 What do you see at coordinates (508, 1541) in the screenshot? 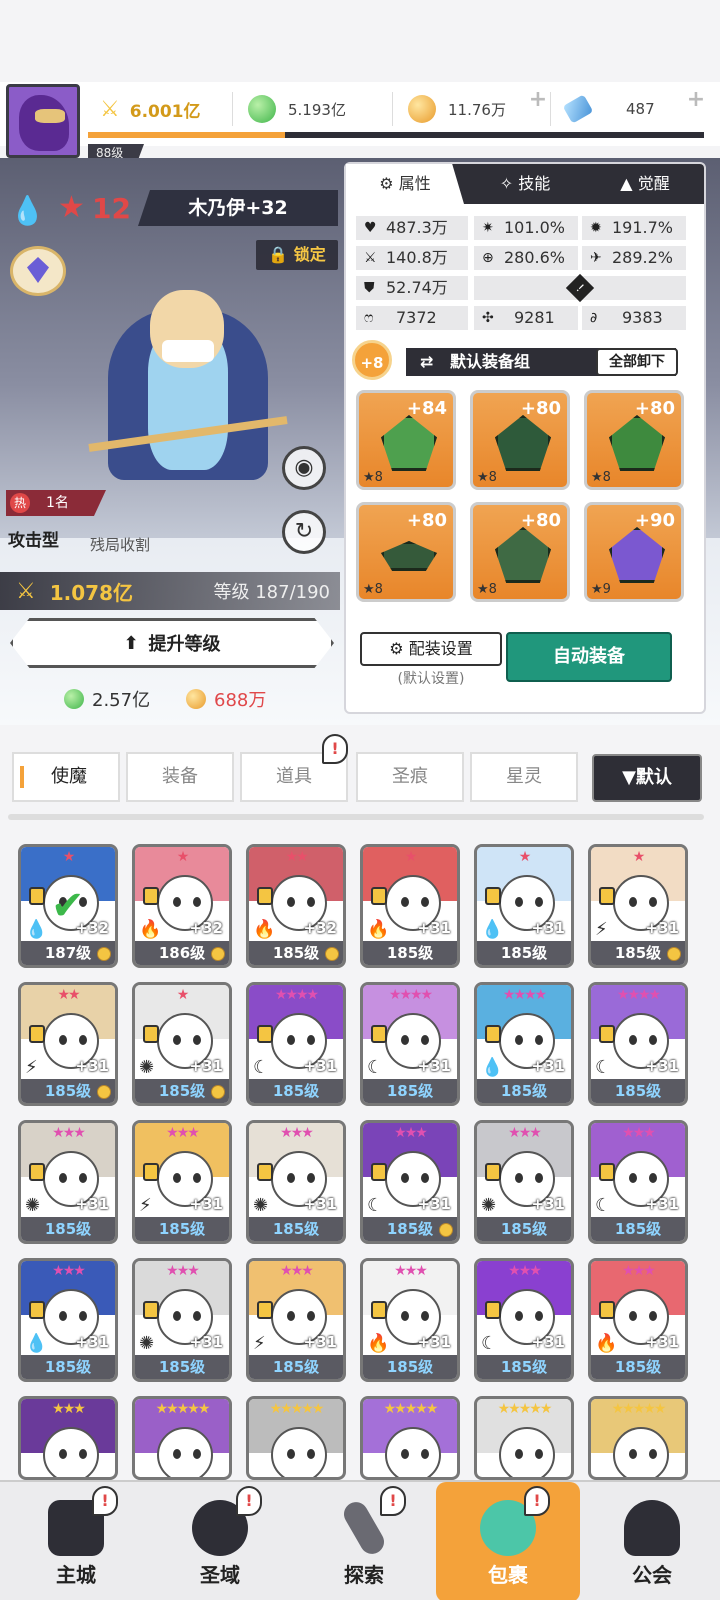
I see `nav-inventory: ! 包裹` at bounding box center [508, 1541].